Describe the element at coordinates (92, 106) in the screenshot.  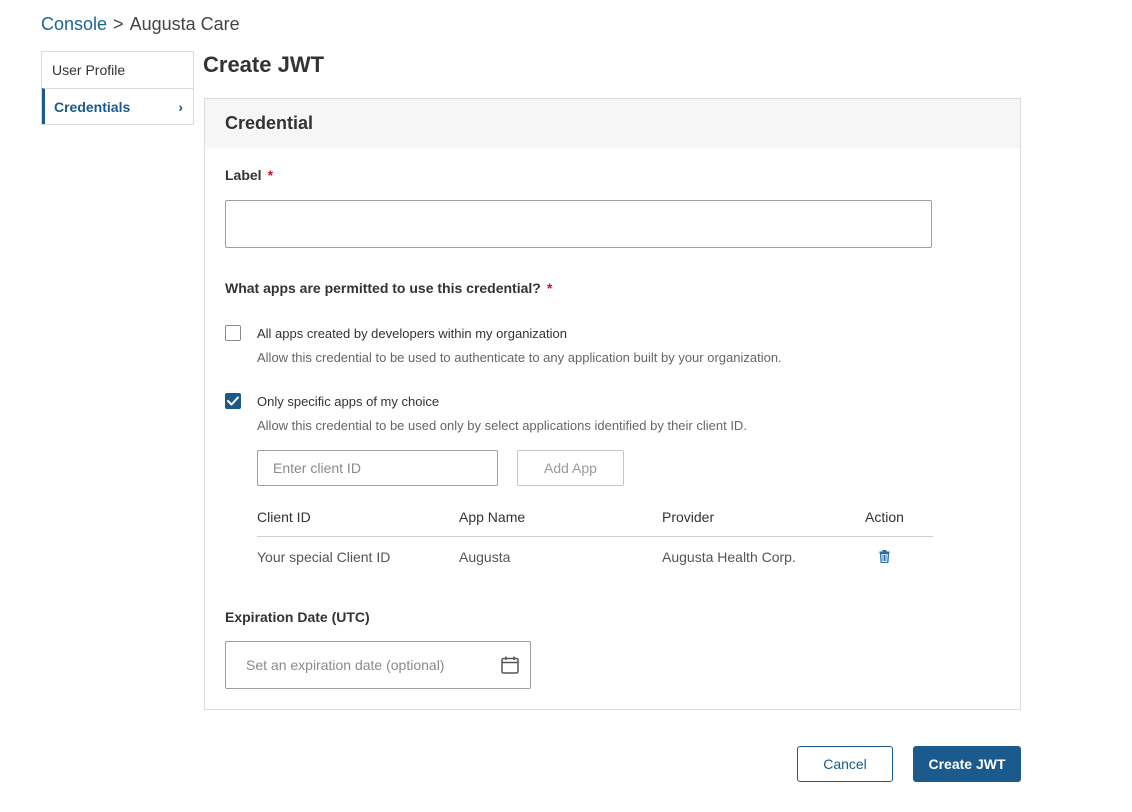
I see `sidebar-item-label: Credentials` at that location.